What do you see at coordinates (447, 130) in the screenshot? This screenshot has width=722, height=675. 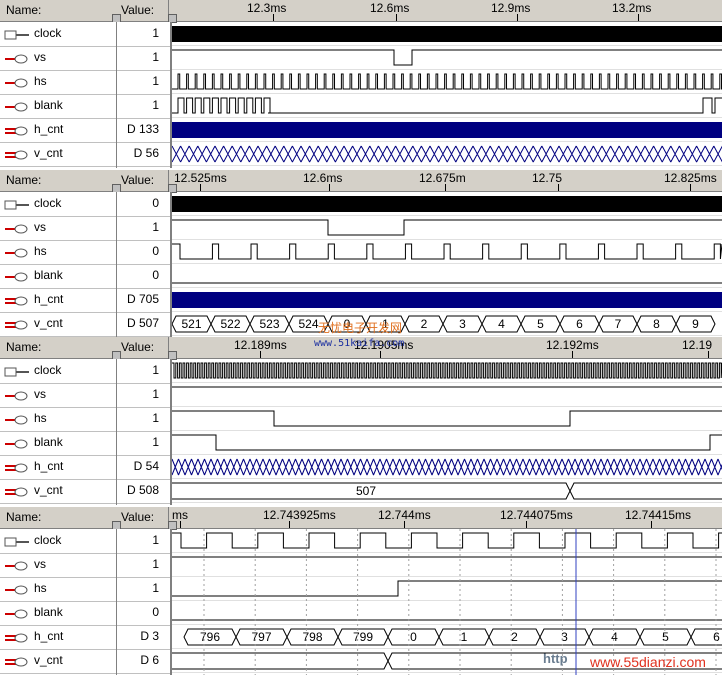 I see `h-cnt-bus-fill` at bounding box center [447, 130].